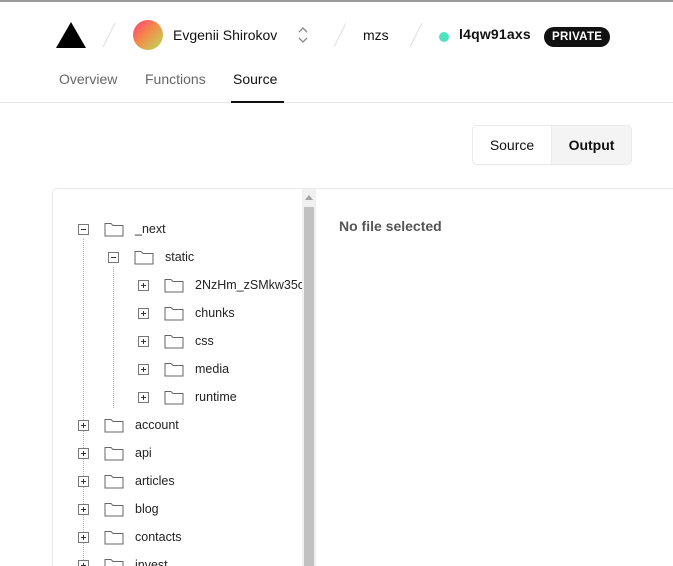  I want to click on tree-item-label: contacts, so click(158, 537).